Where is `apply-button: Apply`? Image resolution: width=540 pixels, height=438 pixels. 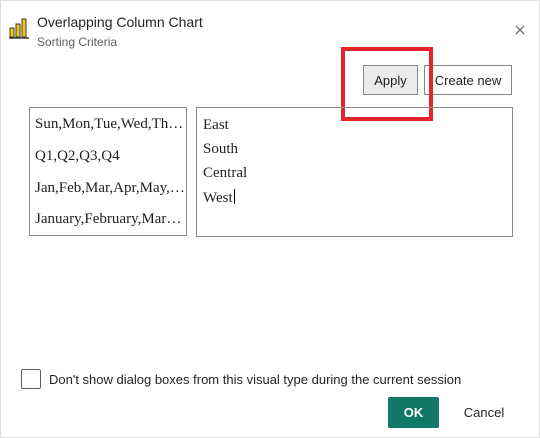
apply-button: Apply is located at coordinates (390, 80).